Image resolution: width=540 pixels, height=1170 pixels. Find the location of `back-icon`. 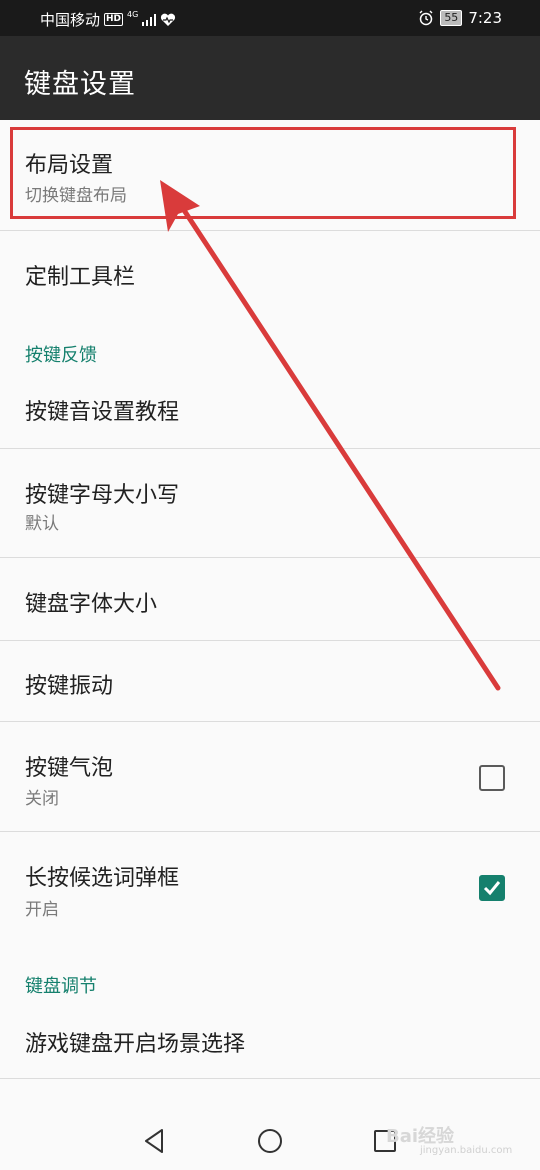

back-icon is located at coordinates (155, 1141).